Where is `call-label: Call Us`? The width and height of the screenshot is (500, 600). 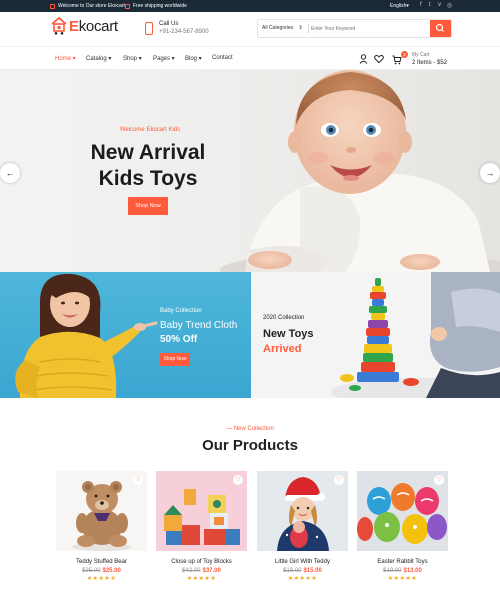 call-label: Call Us is located at coordinates (169, 24).